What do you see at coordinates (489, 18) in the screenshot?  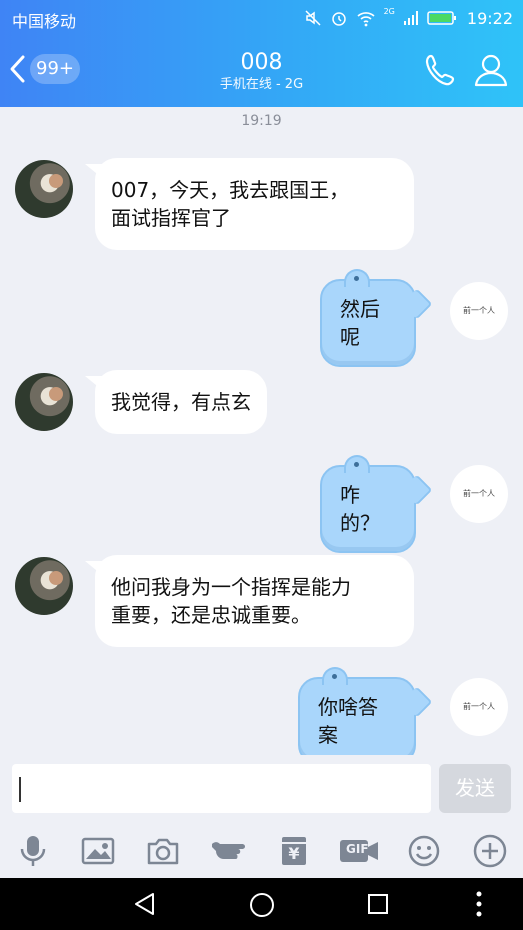 I see `clock: 19:22` at bounding box center [489, 18].